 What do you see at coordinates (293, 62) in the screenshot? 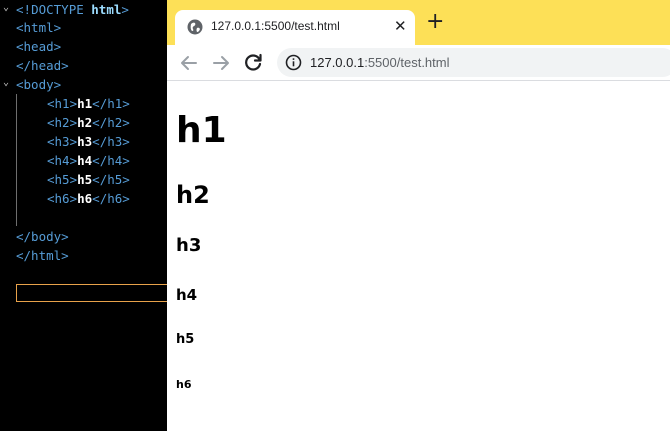
I see `info-icon` at bounding box center [293, 62].